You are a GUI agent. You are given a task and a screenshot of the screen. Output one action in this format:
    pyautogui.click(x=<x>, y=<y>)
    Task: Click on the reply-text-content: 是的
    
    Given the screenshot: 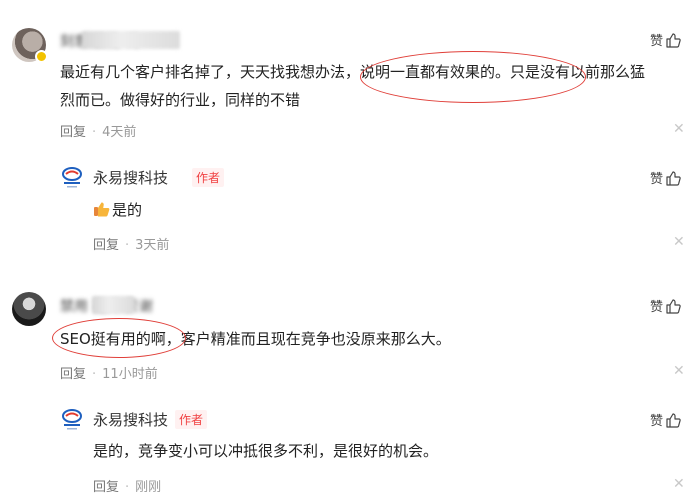 What is the action you would take?
    pyautogui.click(x=127, y=210)
    